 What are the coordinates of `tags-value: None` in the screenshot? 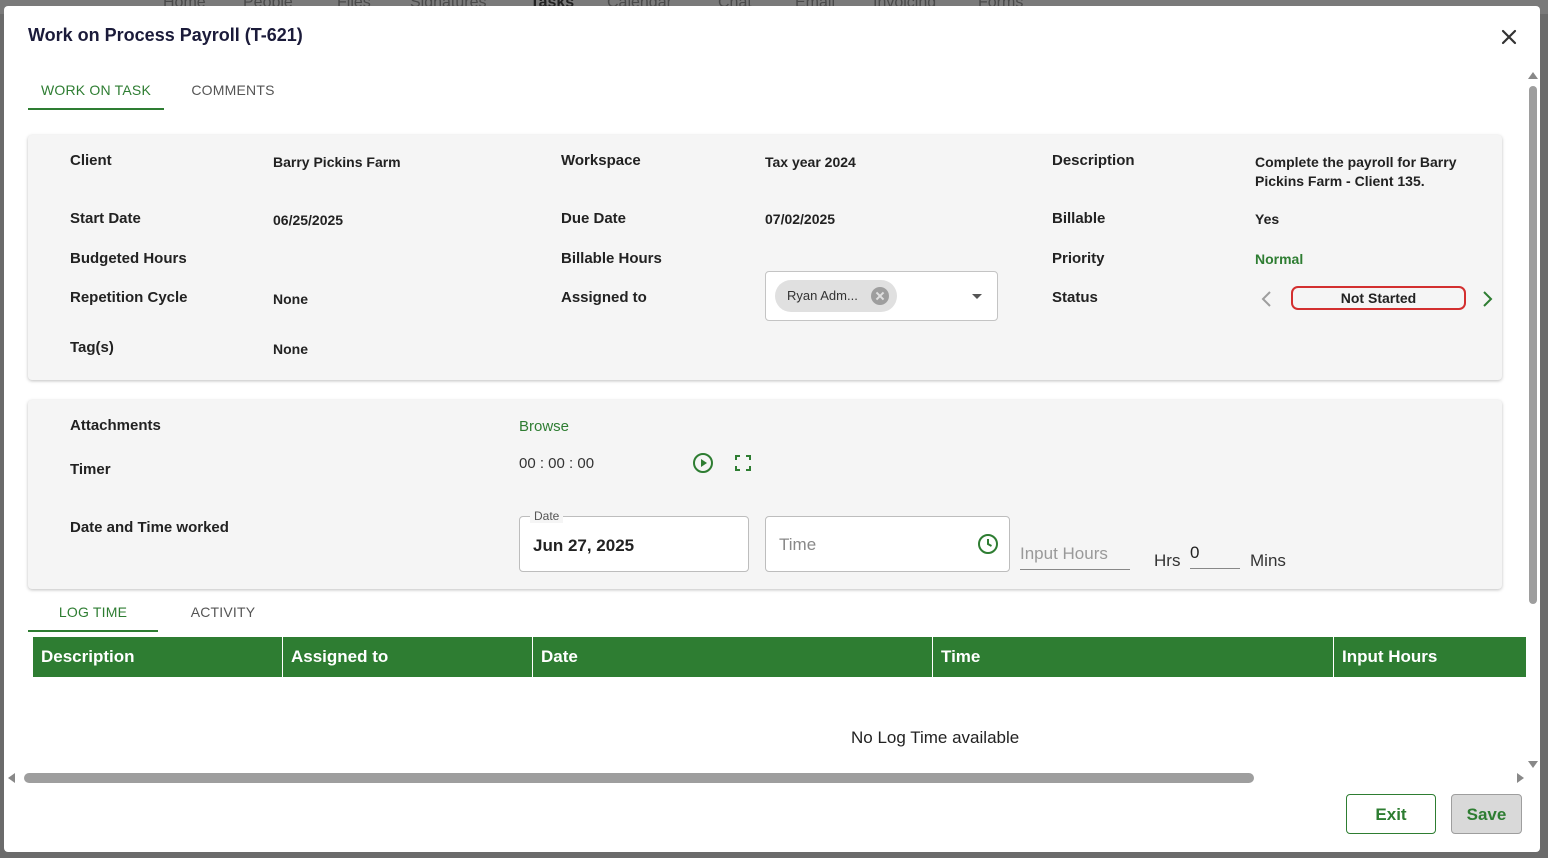 It's located at (290, 349).